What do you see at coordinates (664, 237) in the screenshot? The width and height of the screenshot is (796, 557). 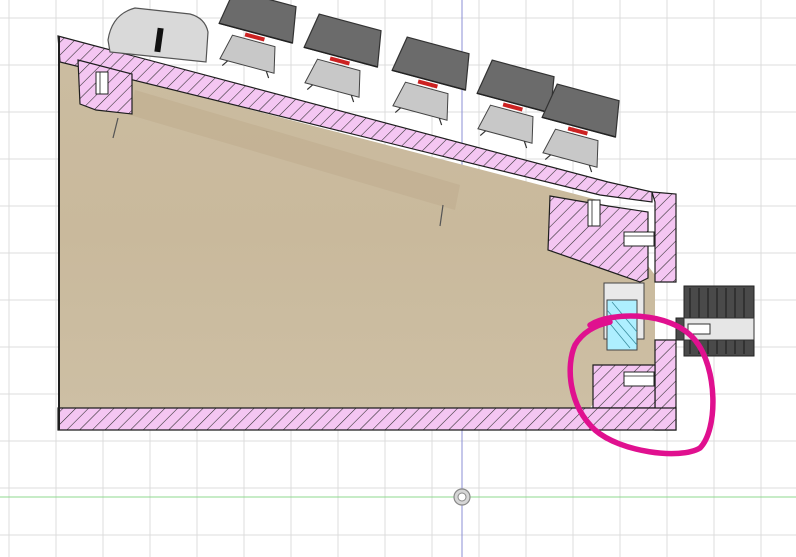 I see `case-right-wall-upper` at bounding box center [664, 237].